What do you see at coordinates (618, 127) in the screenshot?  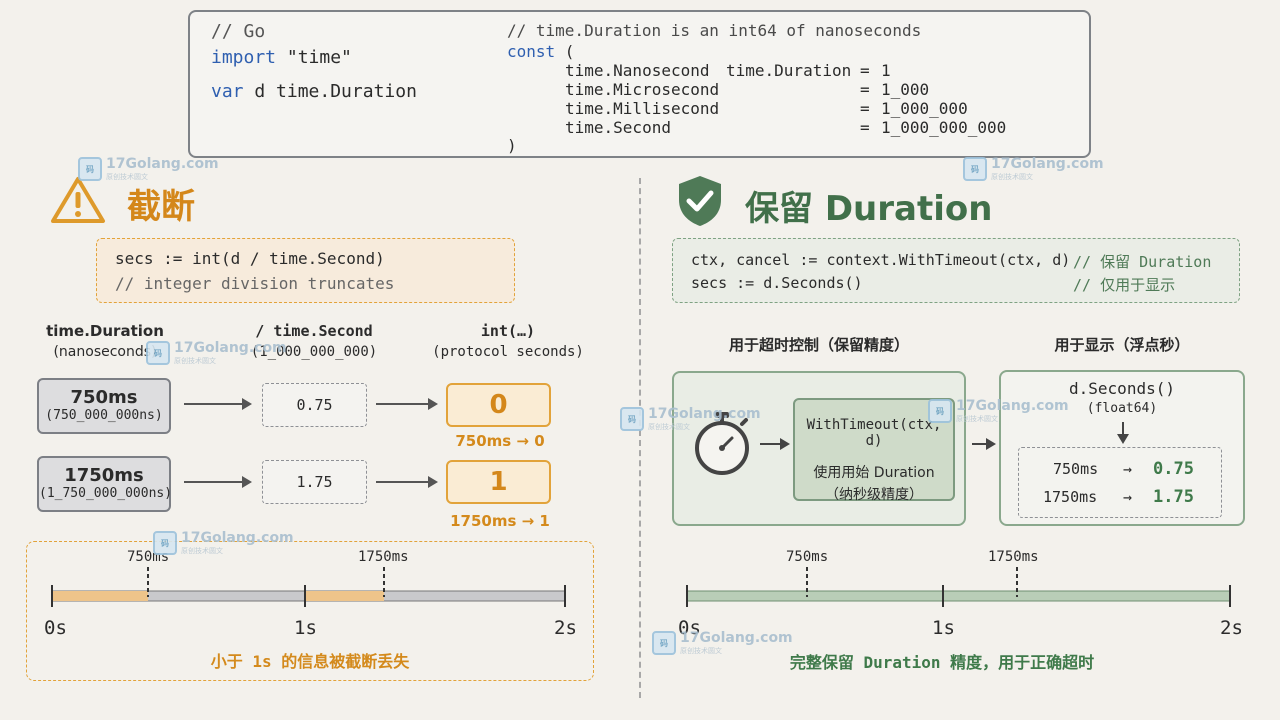 I see `const-name: time.Second` at bounding box center [618, 127].